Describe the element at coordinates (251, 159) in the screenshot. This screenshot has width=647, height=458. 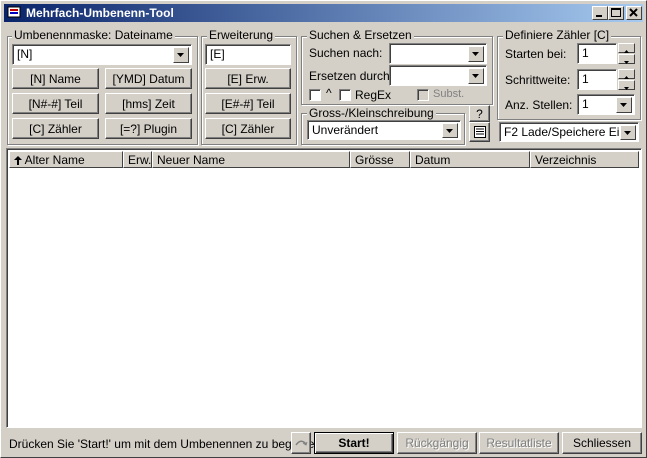
I see `column-header-new-name: Neuer Name` at that location.